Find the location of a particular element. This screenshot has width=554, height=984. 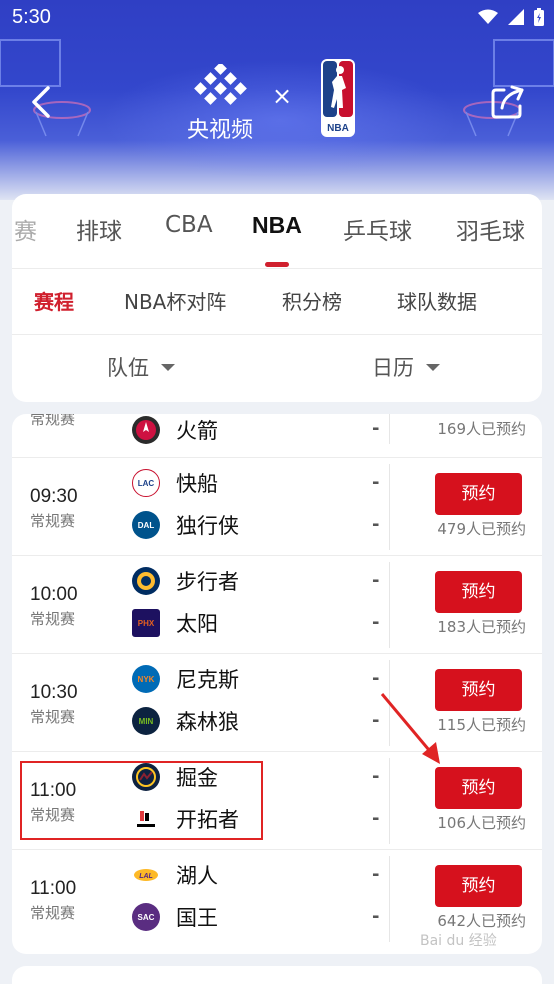

team-mavericks: DAL 独行侠 is located at coordinates (185, 525).